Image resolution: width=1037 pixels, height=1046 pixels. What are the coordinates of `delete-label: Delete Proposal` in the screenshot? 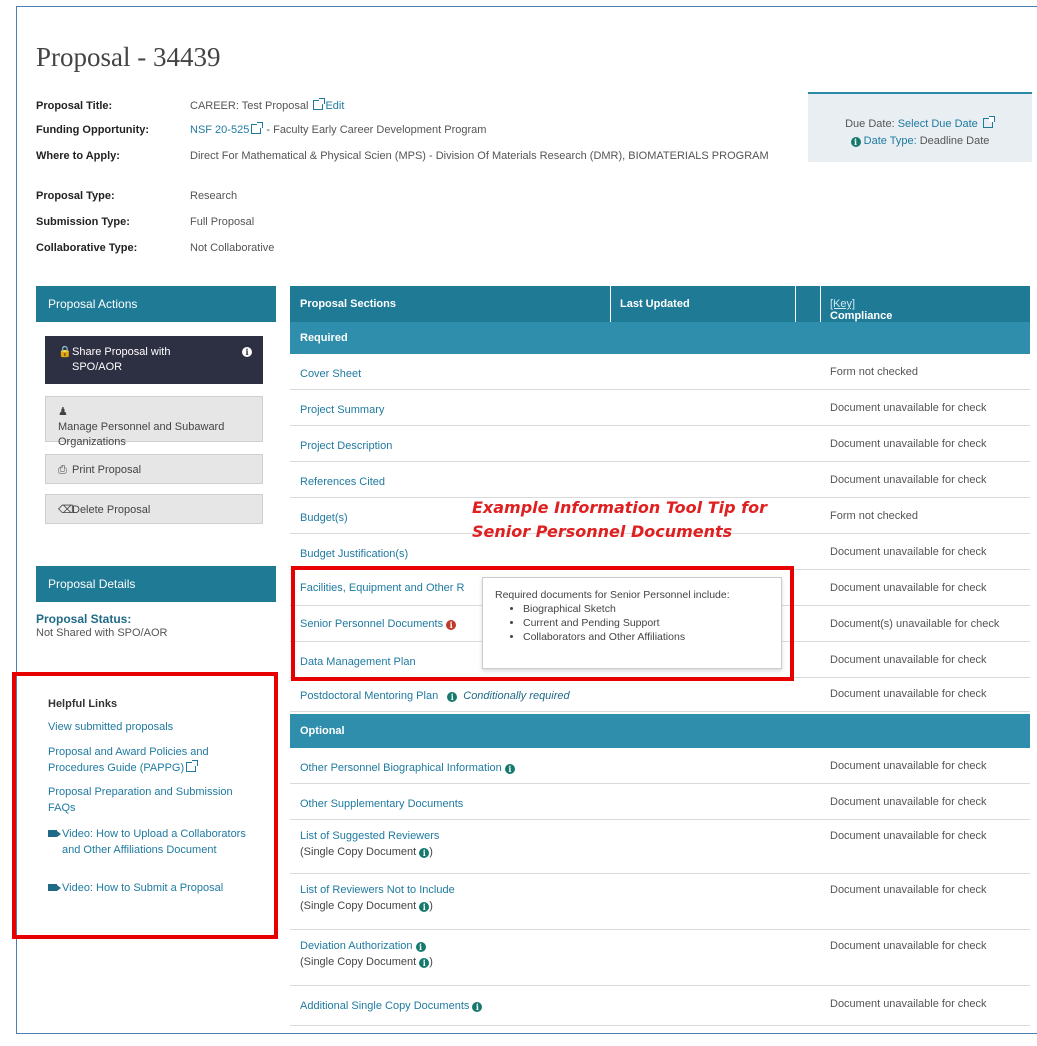 It's located at (111, 510).